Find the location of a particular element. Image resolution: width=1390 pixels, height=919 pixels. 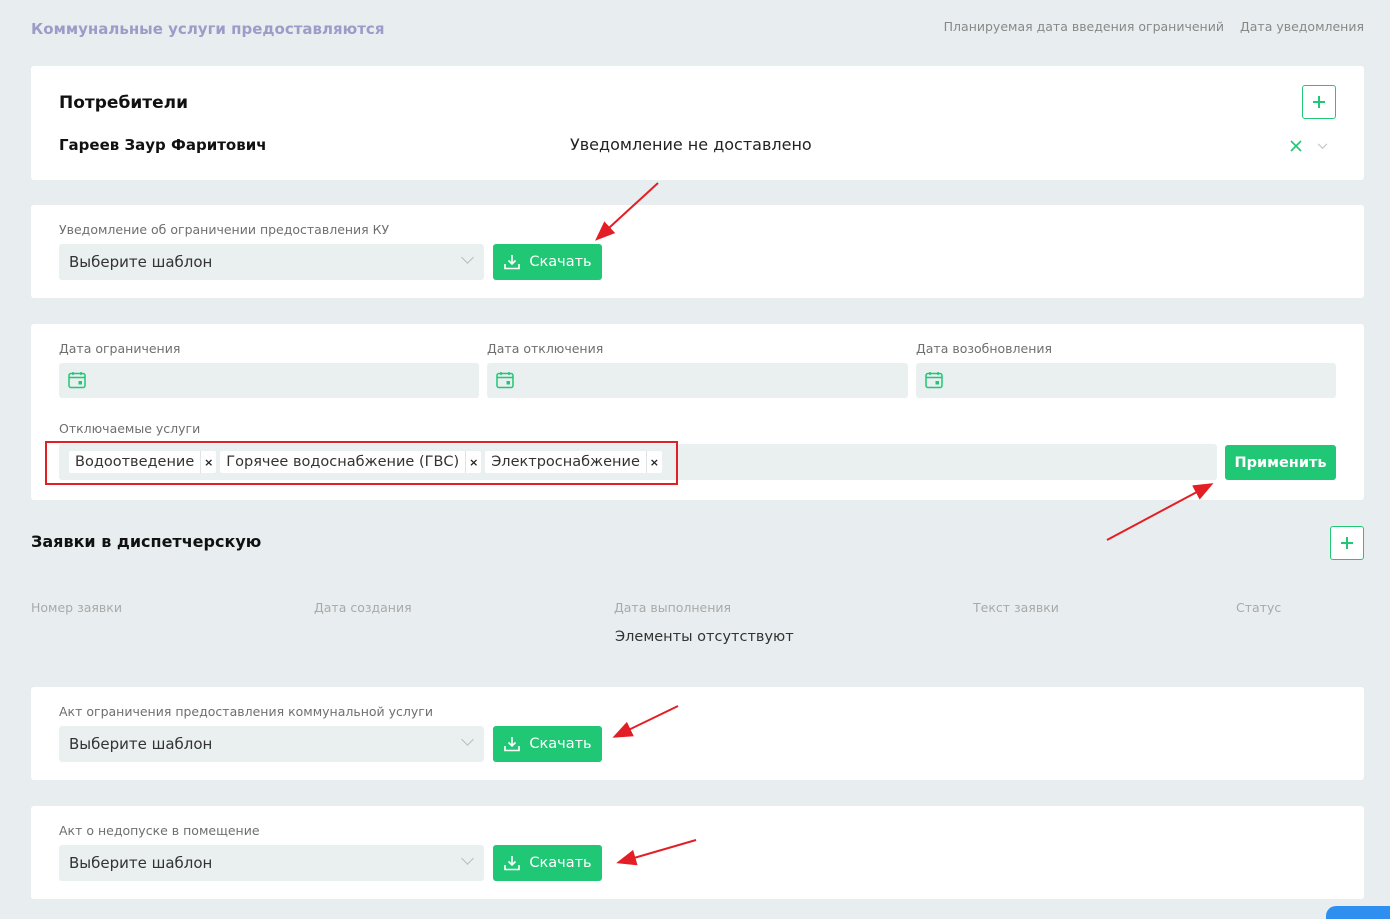

notice-template-select: Выберите шаблон is located at coordinates (271, 262).